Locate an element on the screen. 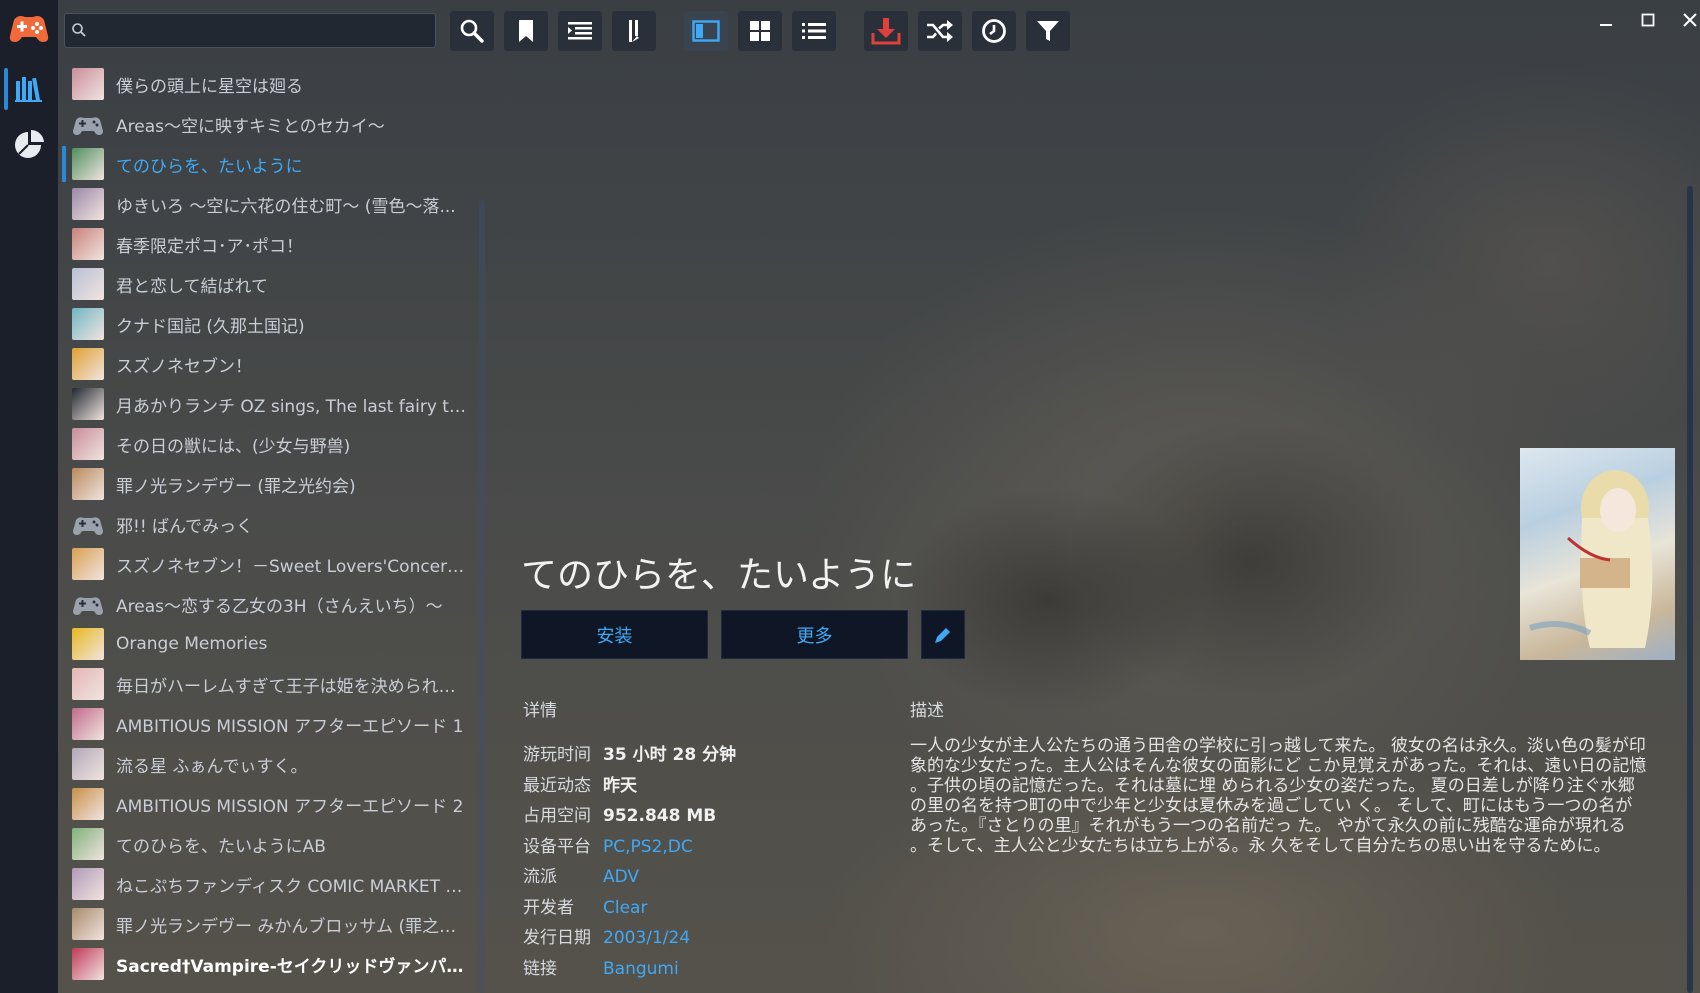  game-list-item: 君と恋して結ばれて is located at coordinates (272, 284).